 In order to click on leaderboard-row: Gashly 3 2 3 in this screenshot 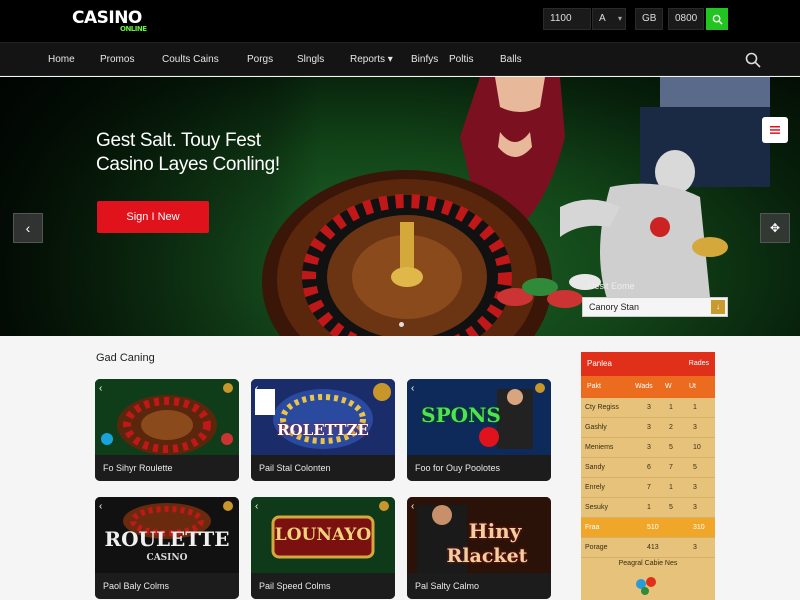, I will do `click(648, 428)`.